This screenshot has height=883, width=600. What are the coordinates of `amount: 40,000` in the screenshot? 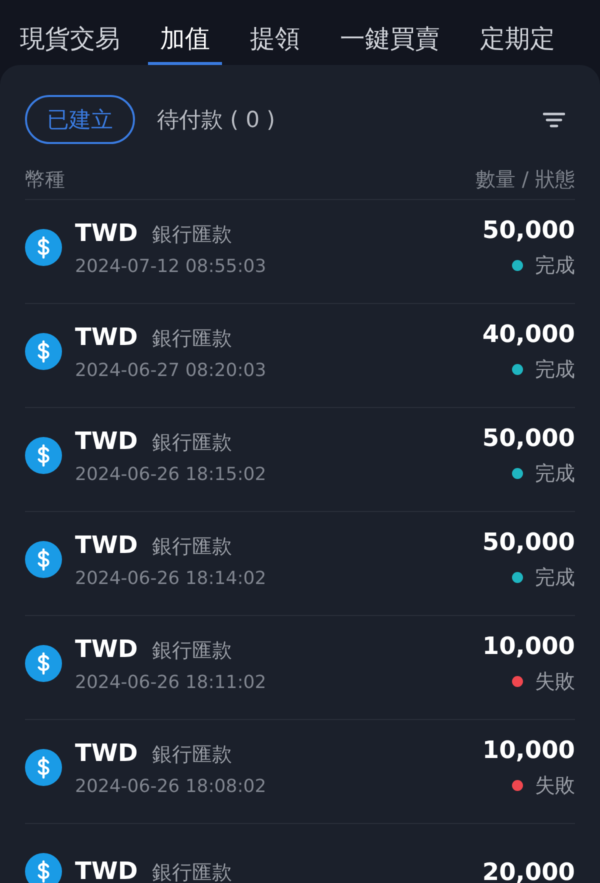 It's located at (528, 334).